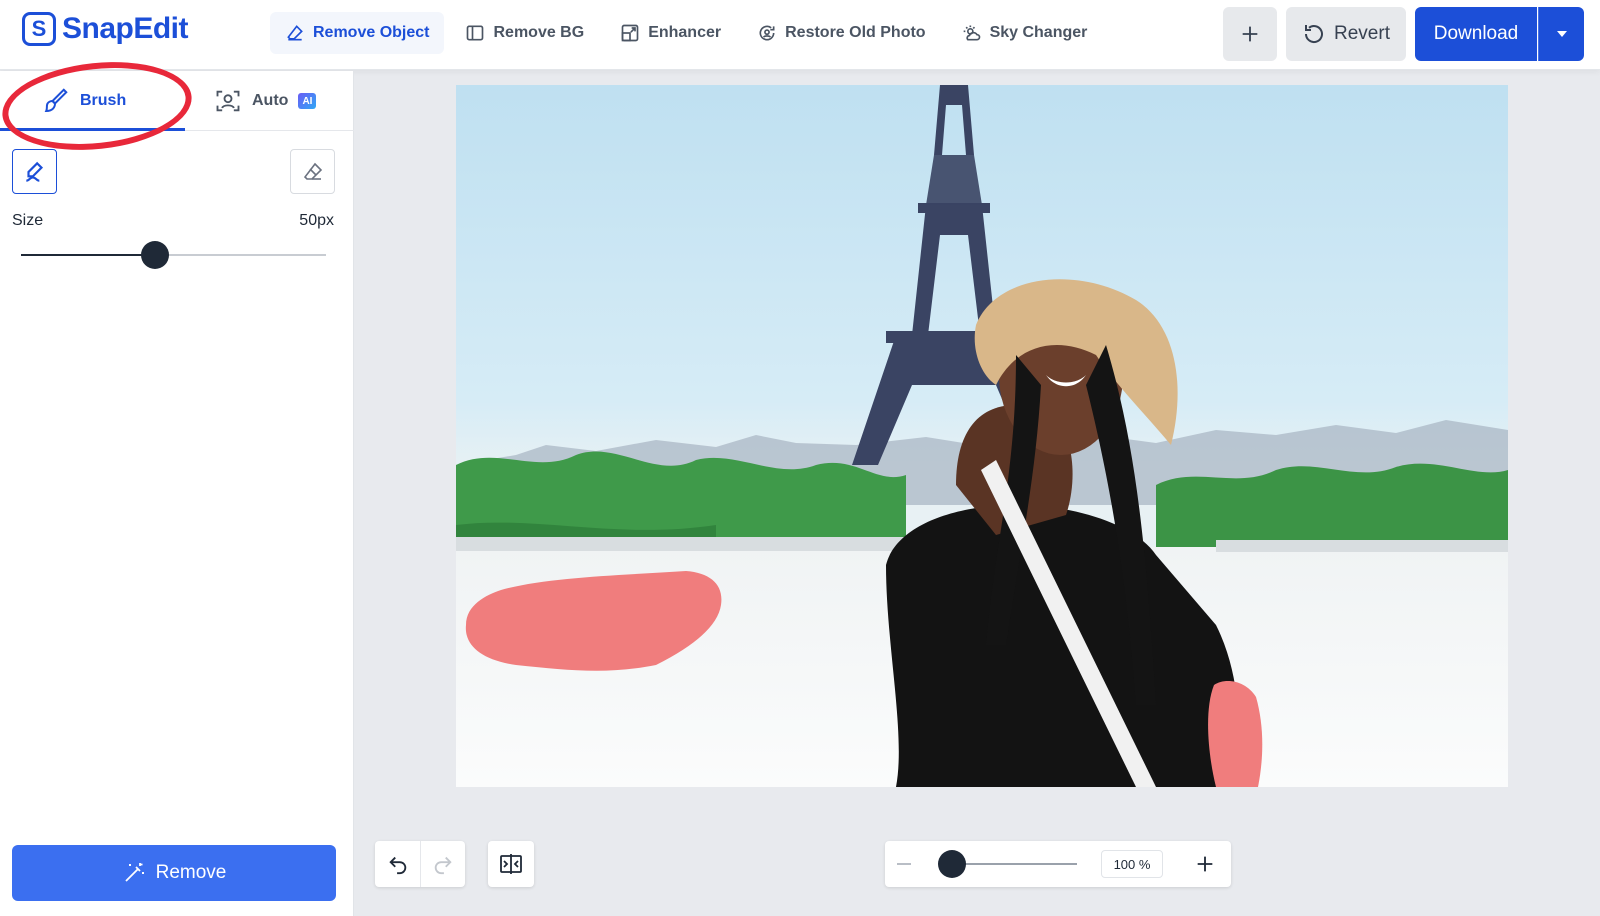  I want to click on download-label: Download, so click(1476, 33).